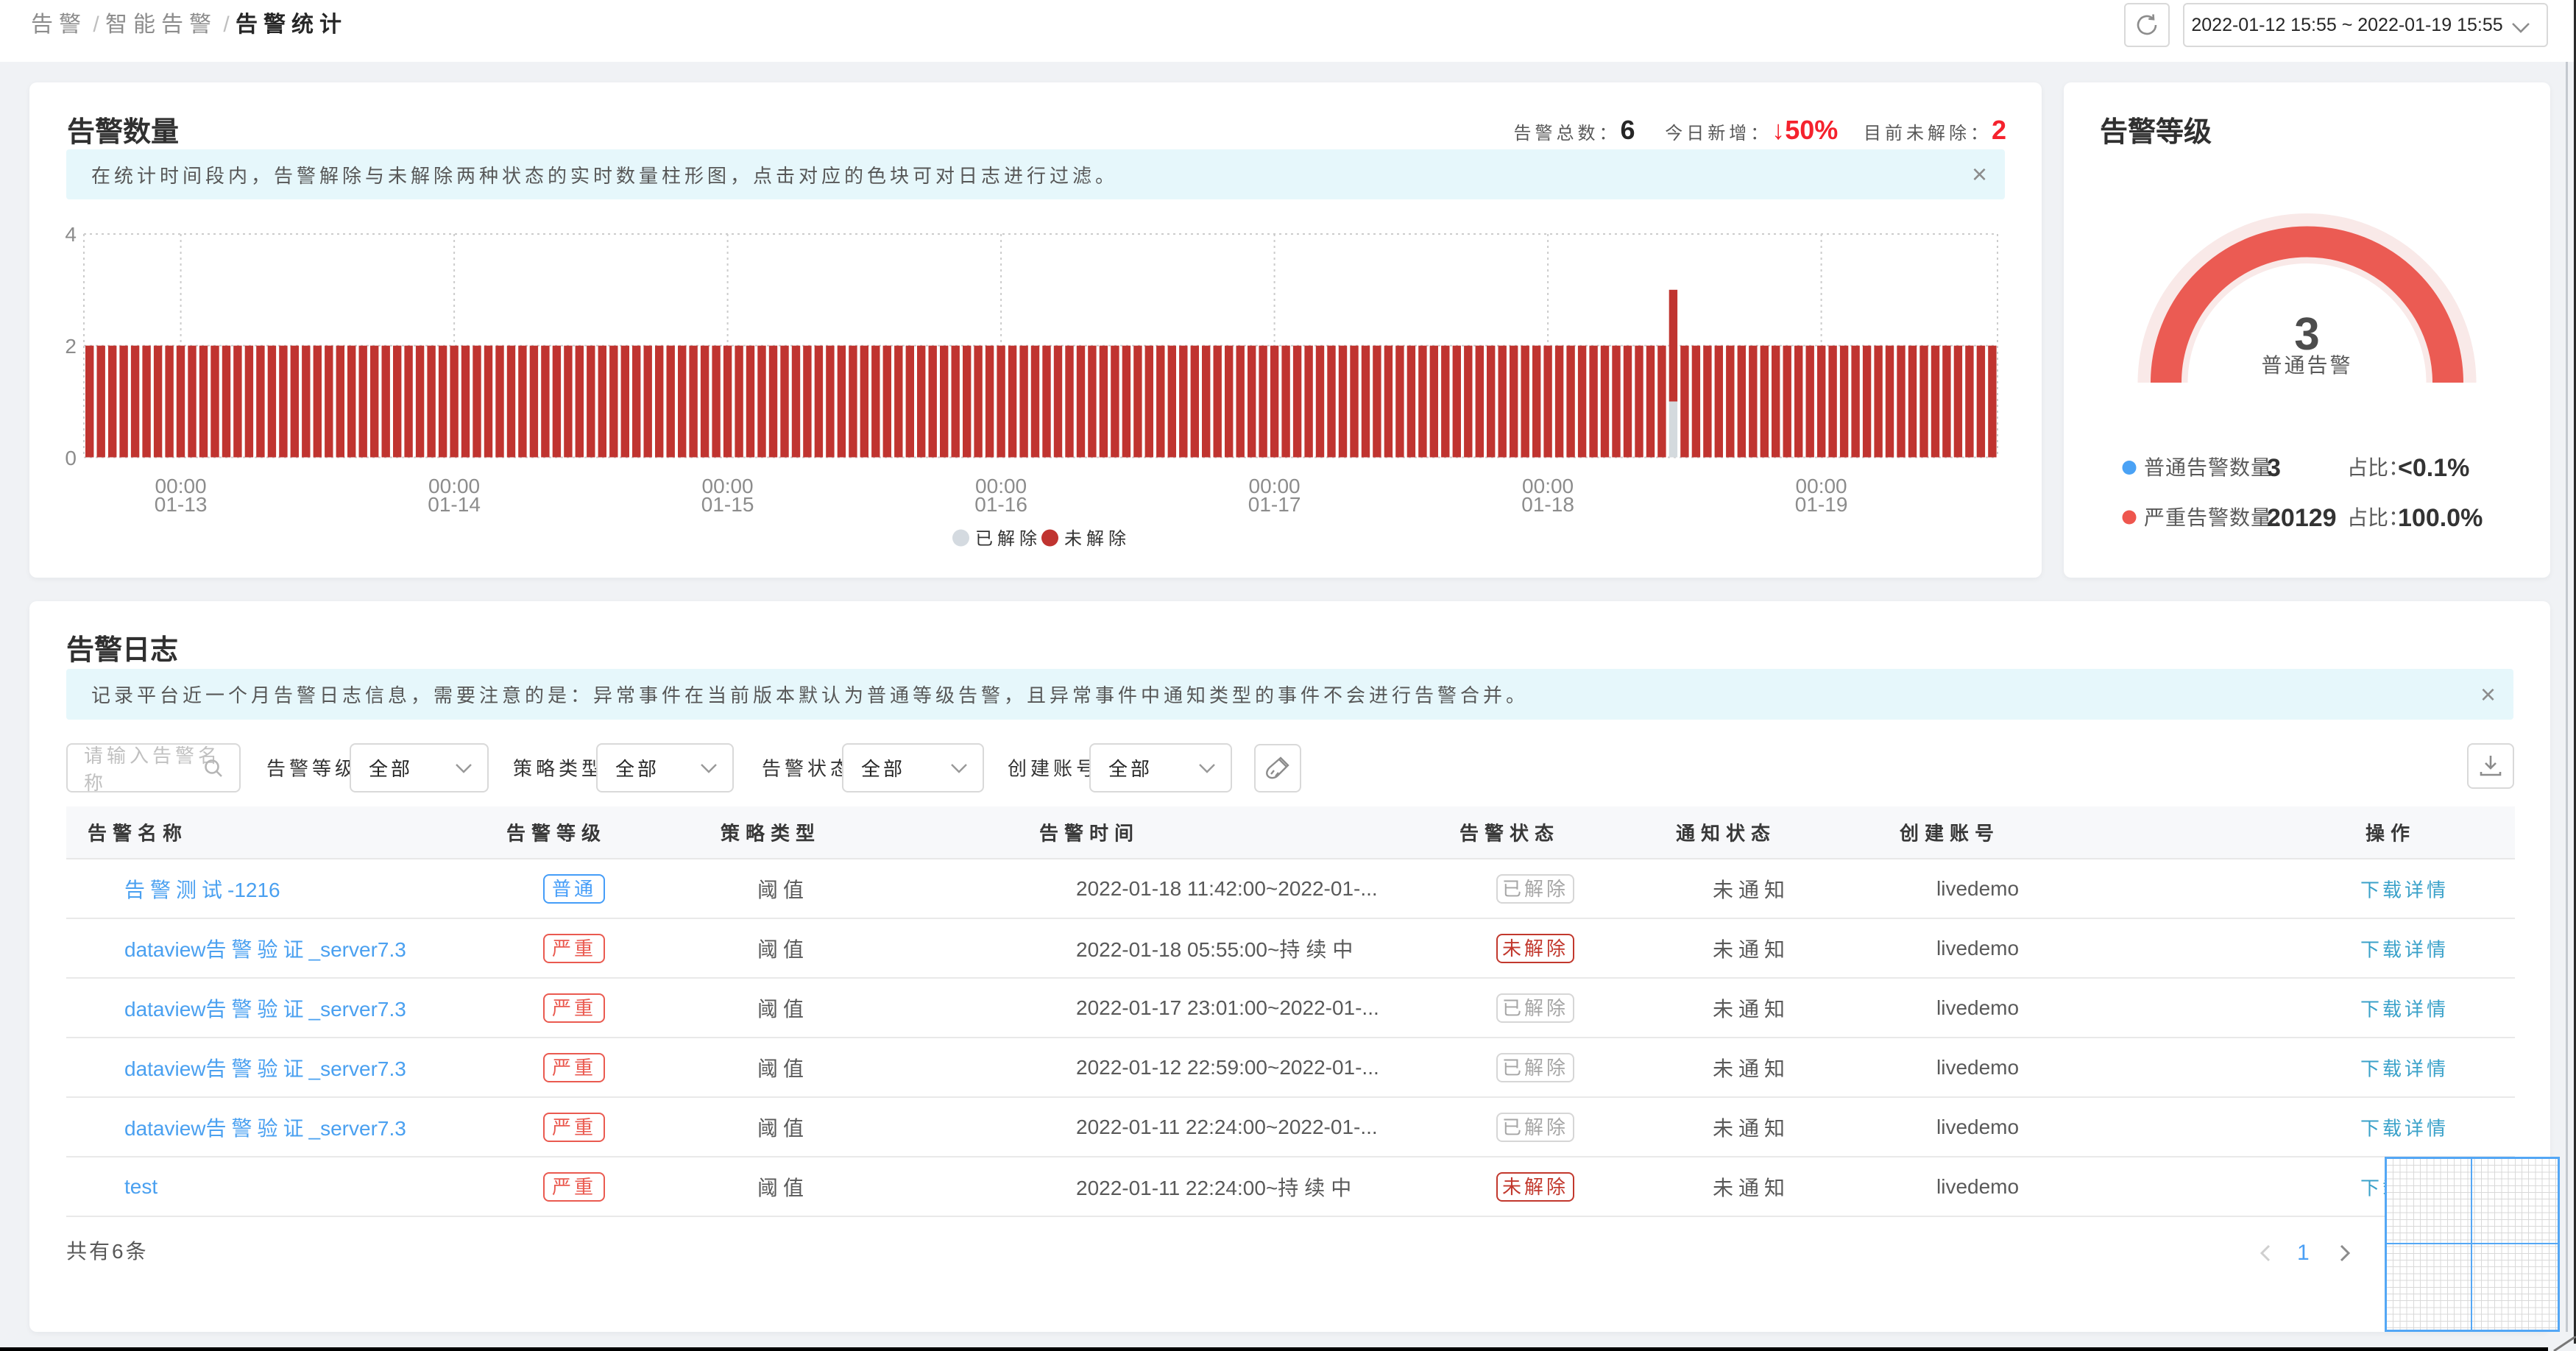  Describe the element at coordinates (1008, 539) in the screenshot. I see `svg-text: 已解除` at that location.